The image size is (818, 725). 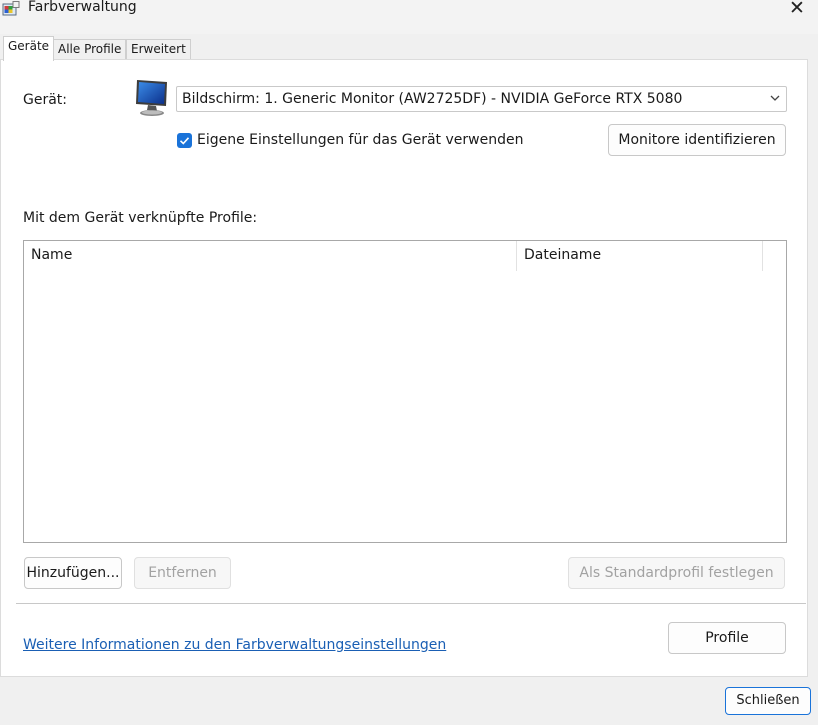 What do you see at coordinates (797, 9) in the screenshot?
I see `close-icon: ✕` at bounding box center [797, 9].